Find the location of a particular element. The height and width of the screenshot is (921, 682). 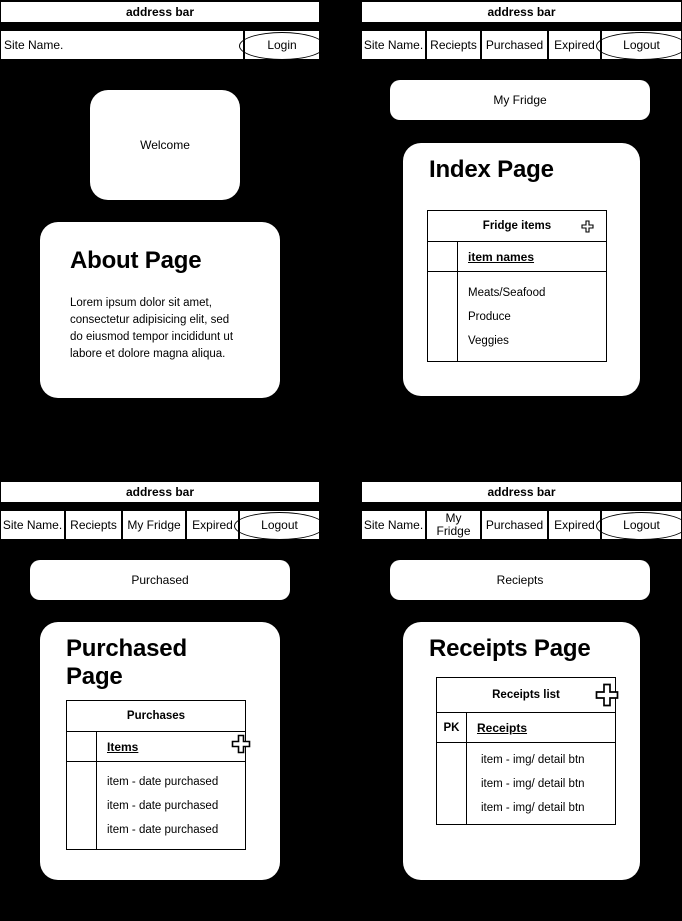

table-column-header-cell: Receipts is located at coordinates (541, 727).